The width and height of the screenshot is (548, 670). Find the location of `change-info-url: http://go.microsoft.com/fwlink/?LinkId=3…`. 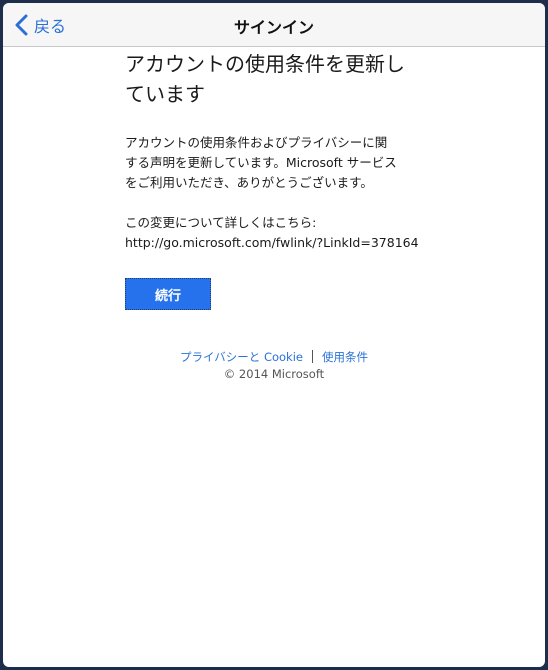

change-info-url: http://go.microsoft.com/fwlink/?LinkId=3… is located at coordinates (272, 242).